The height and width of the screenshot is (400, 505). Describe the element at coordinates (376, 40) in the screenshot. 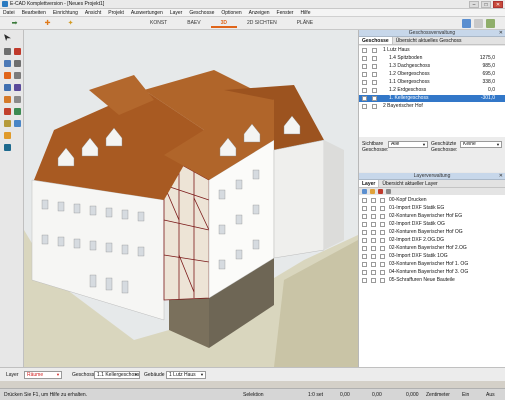

I see `tab-geschosse: Geschosse` at that location.